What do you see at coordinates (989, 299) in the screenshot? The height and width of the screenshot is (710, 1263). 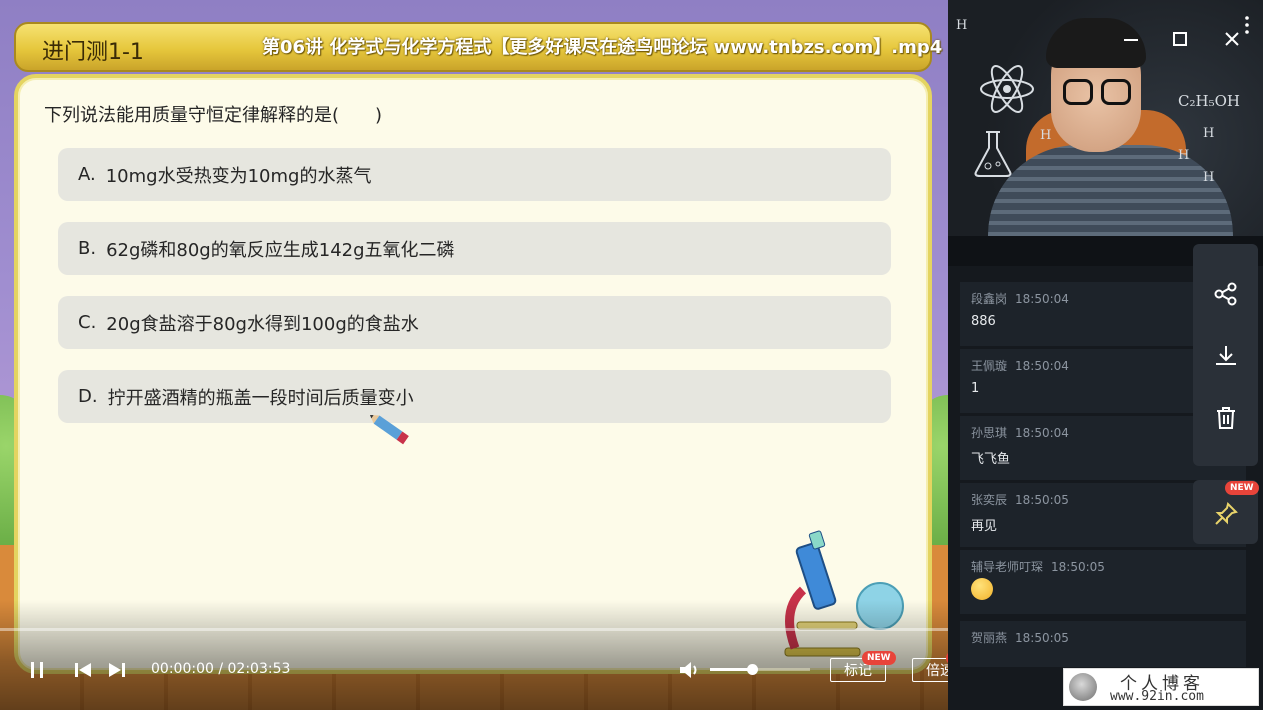 I see `chat-sender: 段鑫岗` at bounding box center [989, 299].